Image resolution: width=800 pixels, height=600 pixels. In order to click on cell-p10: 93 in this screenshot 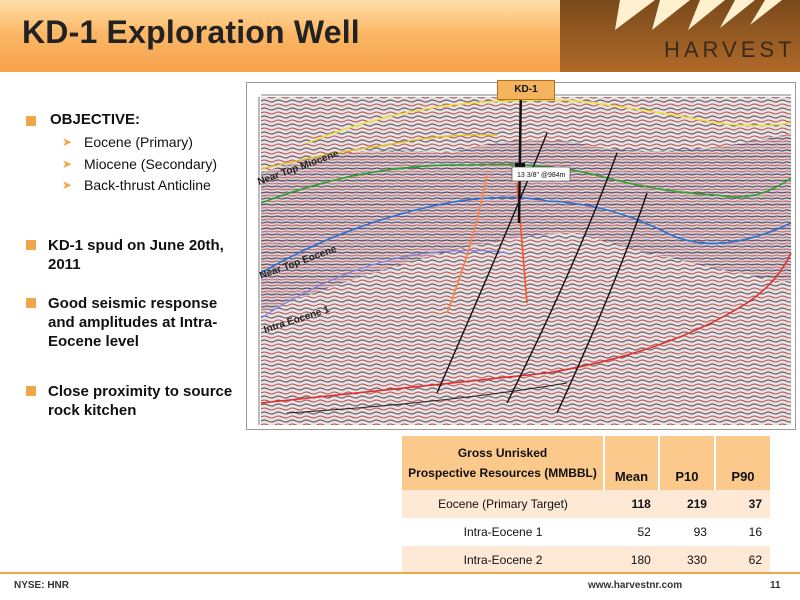, I will do `click(700, 532)`.